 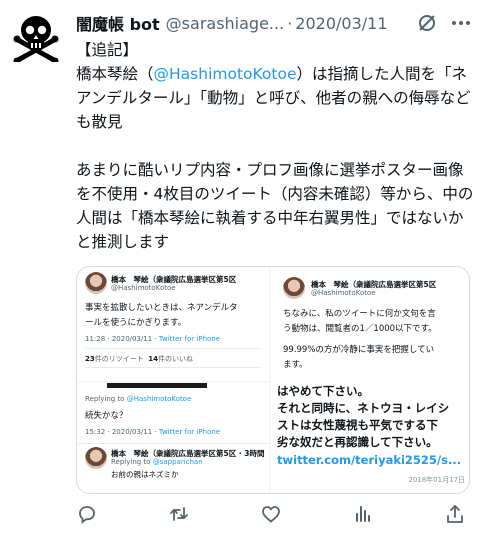 I want to click on author-avatar, so click(x=36, y=37).